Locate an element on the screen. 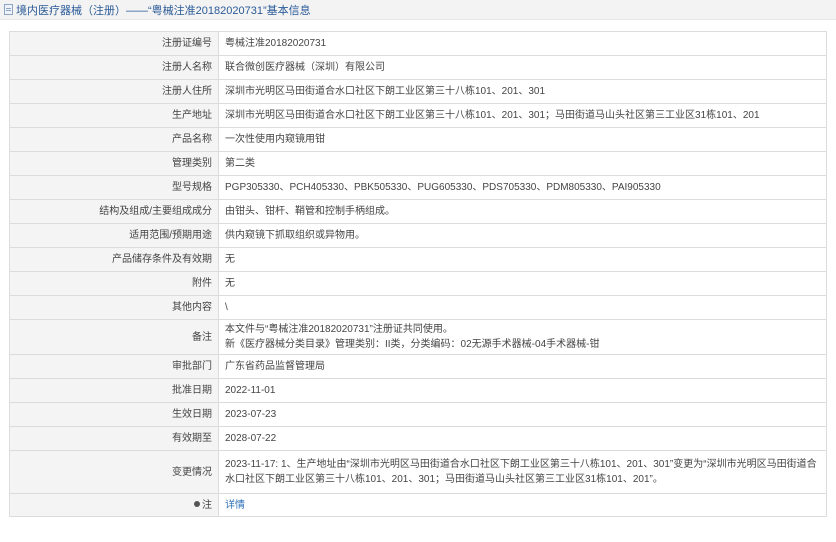 This screenshot has height=542, width=836. row-registrant: 注册人名称 联合微创医疗器械（深圳）有限公司 is located at coordinates (418, 67).